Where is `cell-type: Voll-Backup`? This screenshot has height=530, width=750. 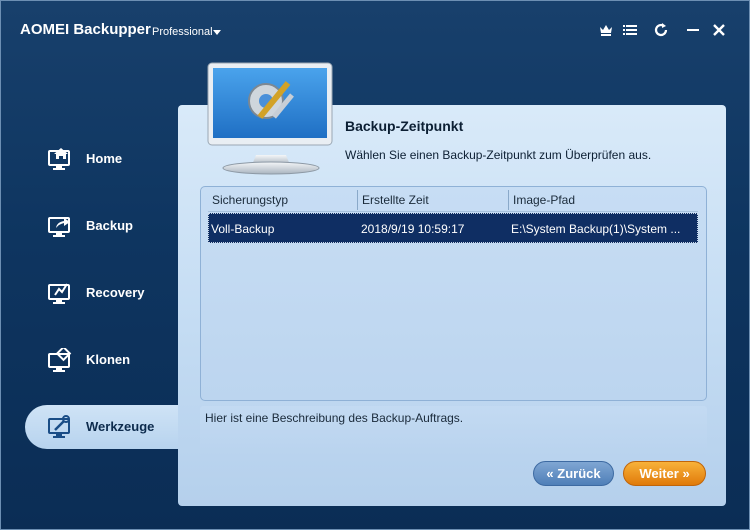 cell-type: Voll-Backup is located at coordinates (243, 229).